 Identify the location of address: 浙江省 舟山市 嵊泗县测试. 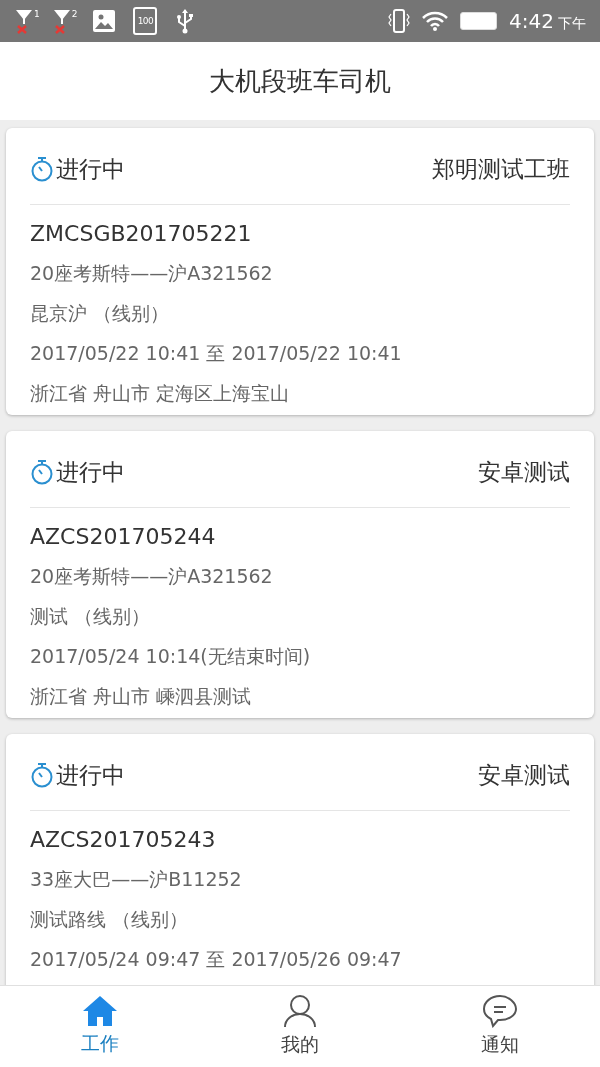
(141, 696).